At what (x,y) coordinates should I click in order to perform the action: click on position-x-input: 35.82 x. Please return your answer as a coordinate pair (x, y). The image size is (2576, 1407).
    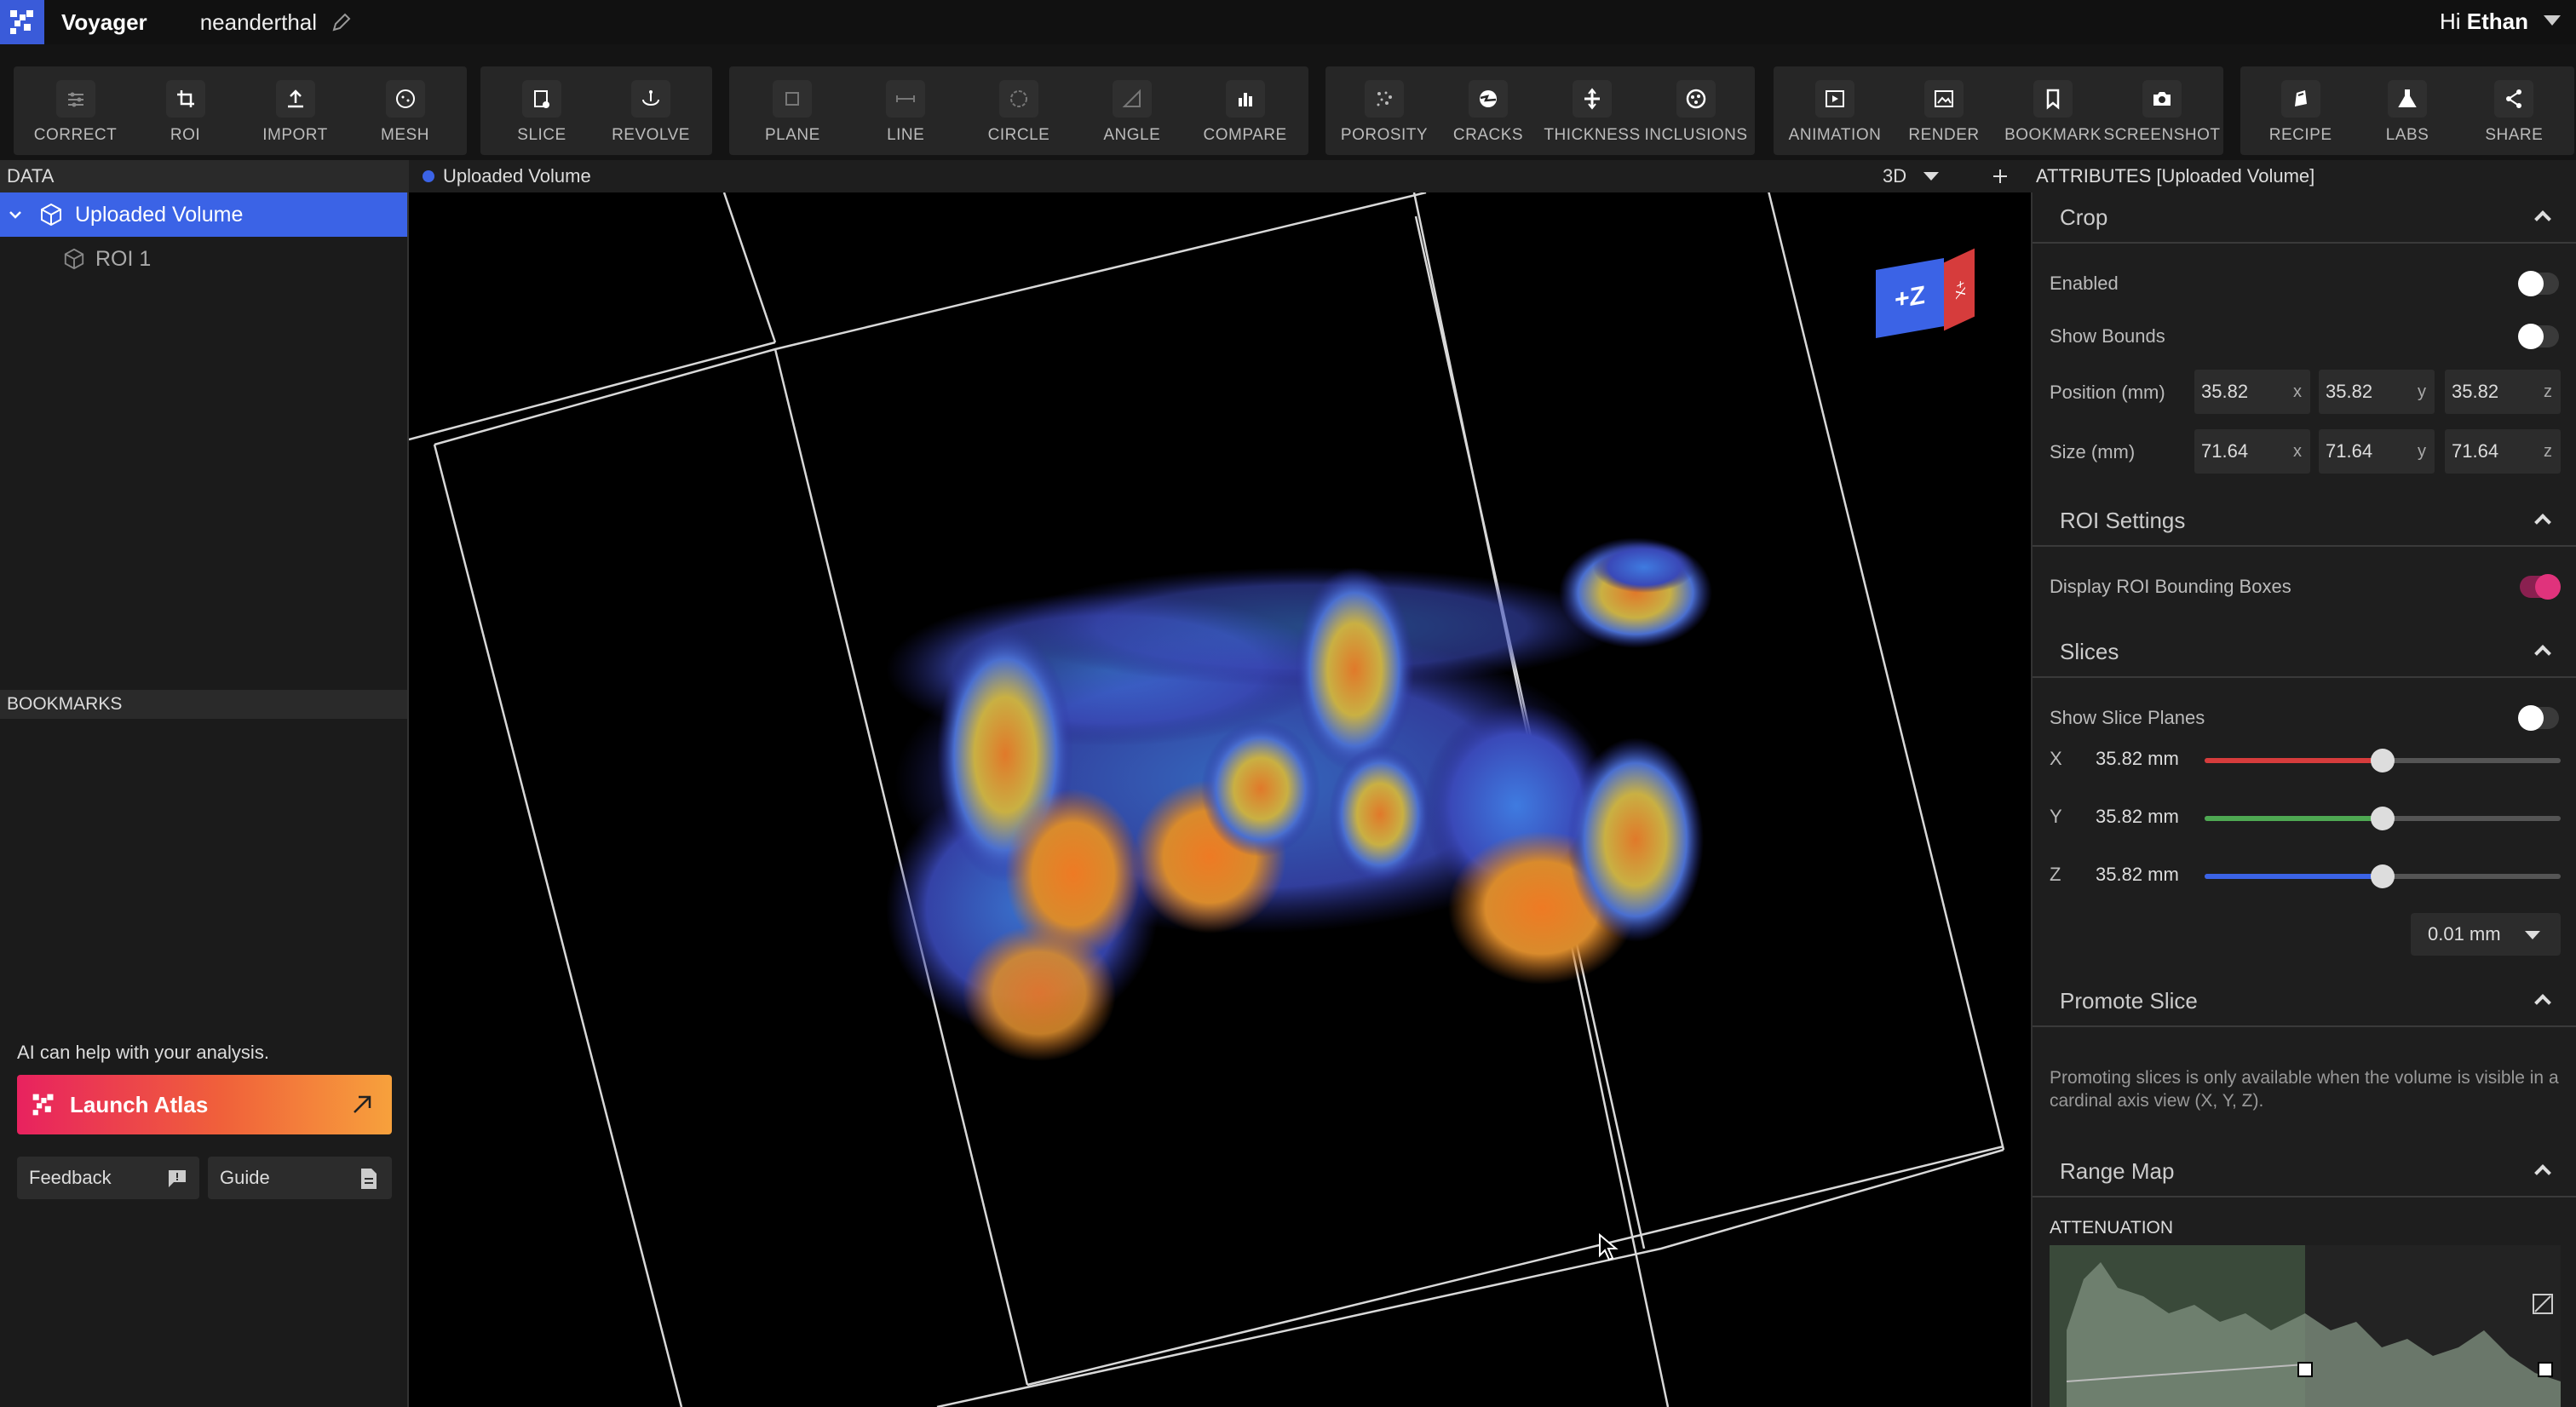
    Looking at the image, I should click on (2252, 392).